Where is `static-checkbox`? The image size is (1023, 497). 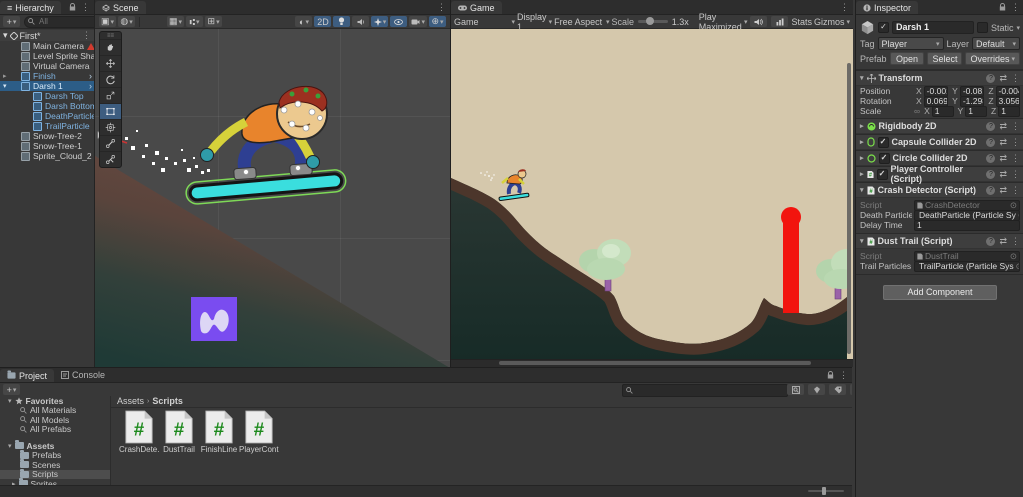 static-checkbox is located at coordinates (982, 27).